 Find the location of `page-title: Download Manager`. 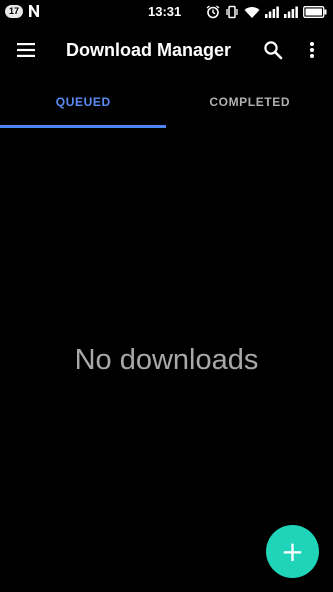

page-title: Download Manager is located at coordinates (149, 50).